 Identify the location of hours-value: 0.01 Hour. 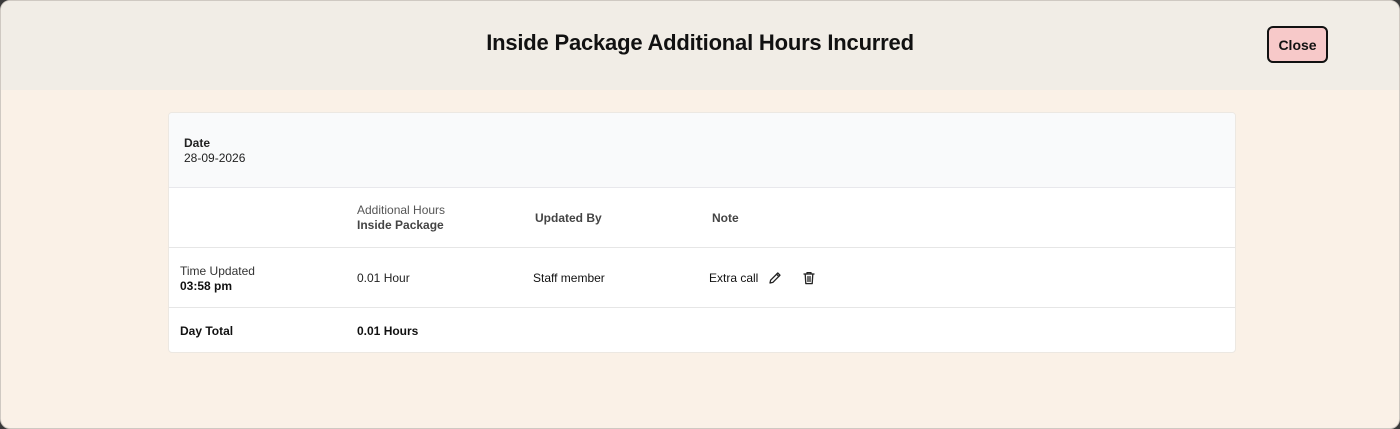
(383, 278).